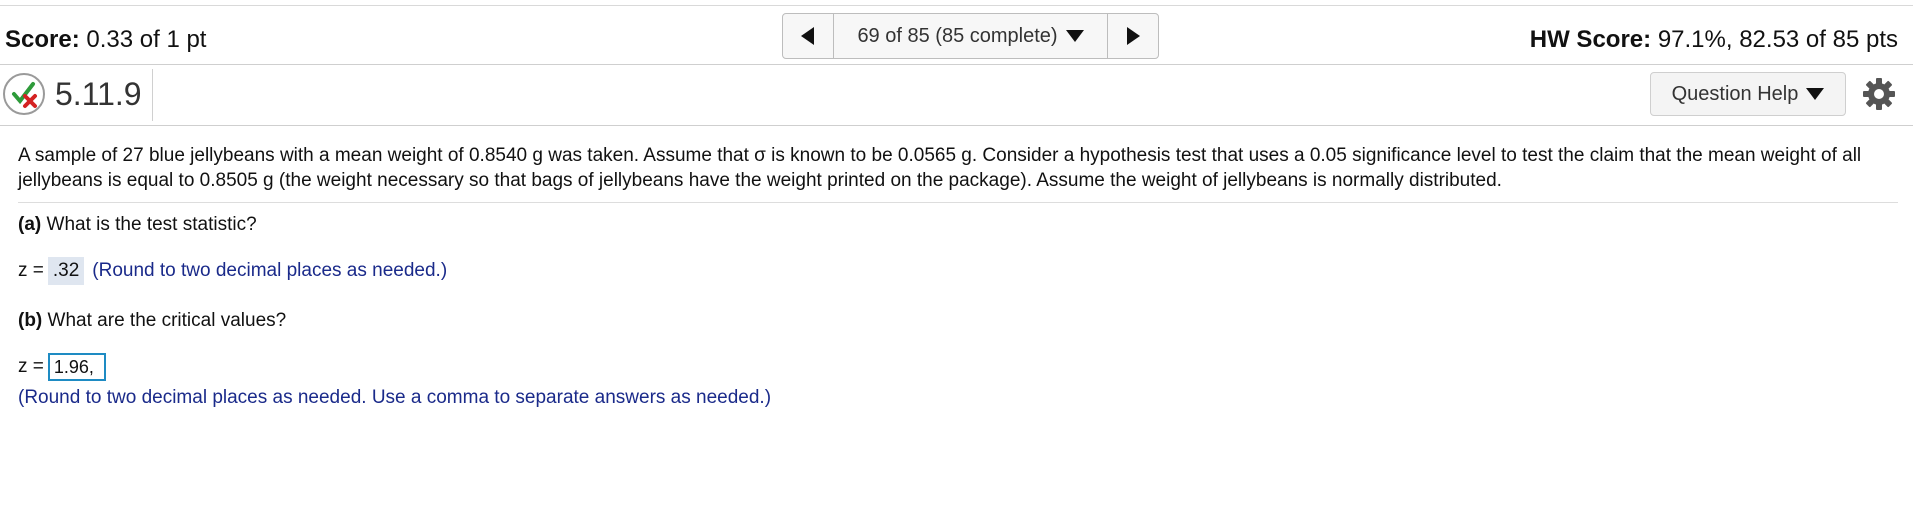 The image size is (1913, 530). What do you see at coordinates (42, 39) in the screenshot?
I see `score-label: Score:` at bounding box center [42, 39].